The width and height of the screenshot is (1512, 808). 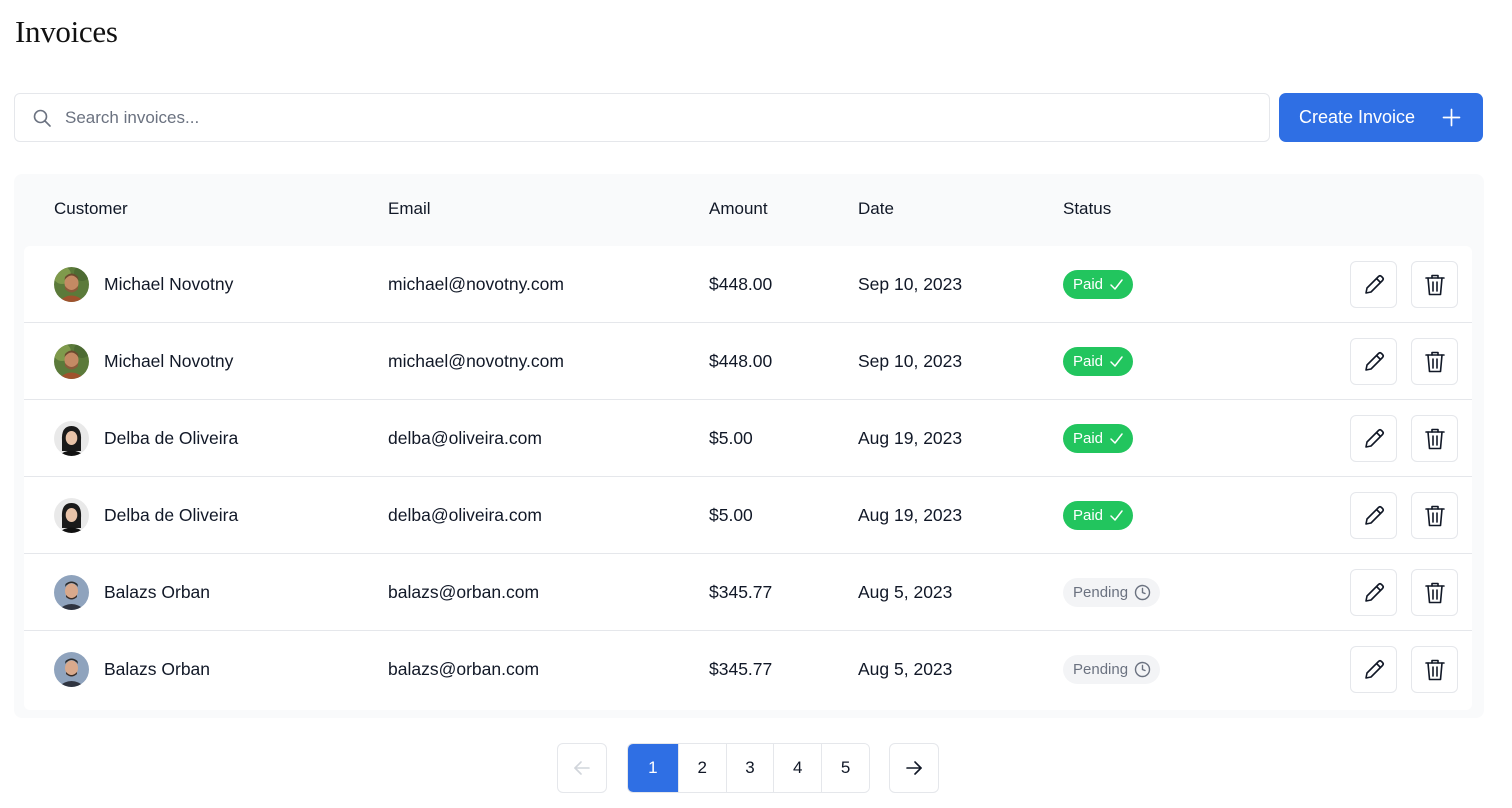 I want to click on email-cell: balazs@orban.com, so click(x=464, y=669).